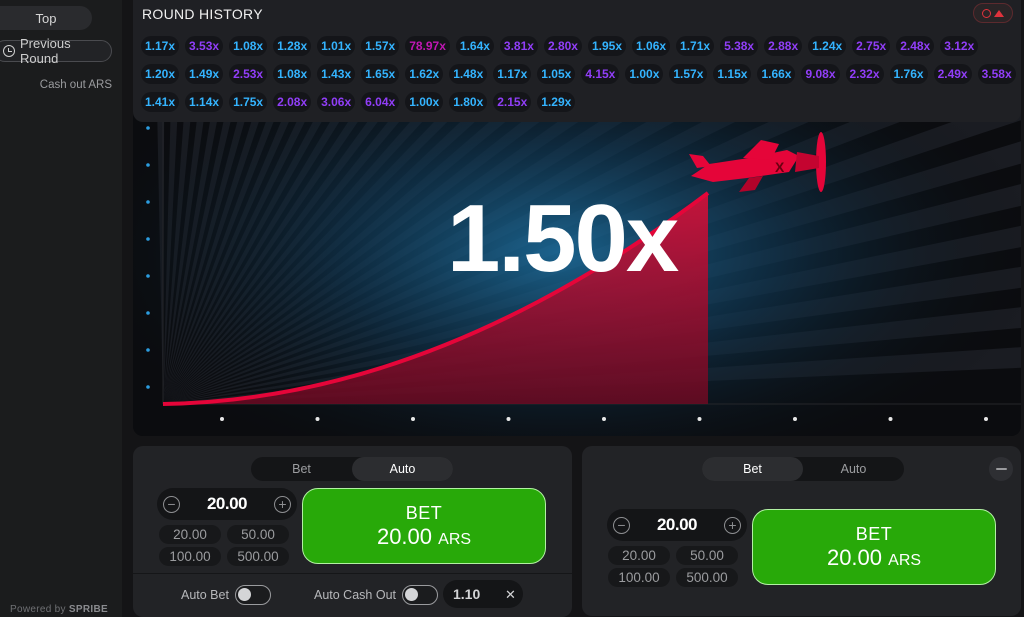  Describe the element at coordinates (952, 74) in the screenshot. I see `history-chip: 2.49x` at that location.